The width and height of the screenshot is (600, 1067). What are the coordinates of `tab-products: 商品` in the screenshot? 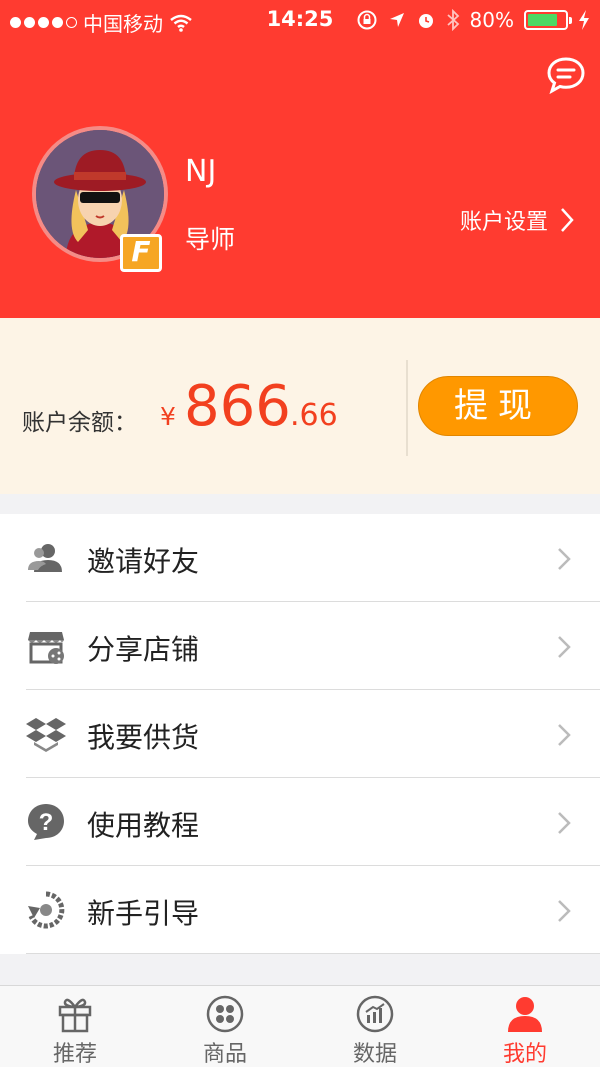 It's located at (225, 1026).